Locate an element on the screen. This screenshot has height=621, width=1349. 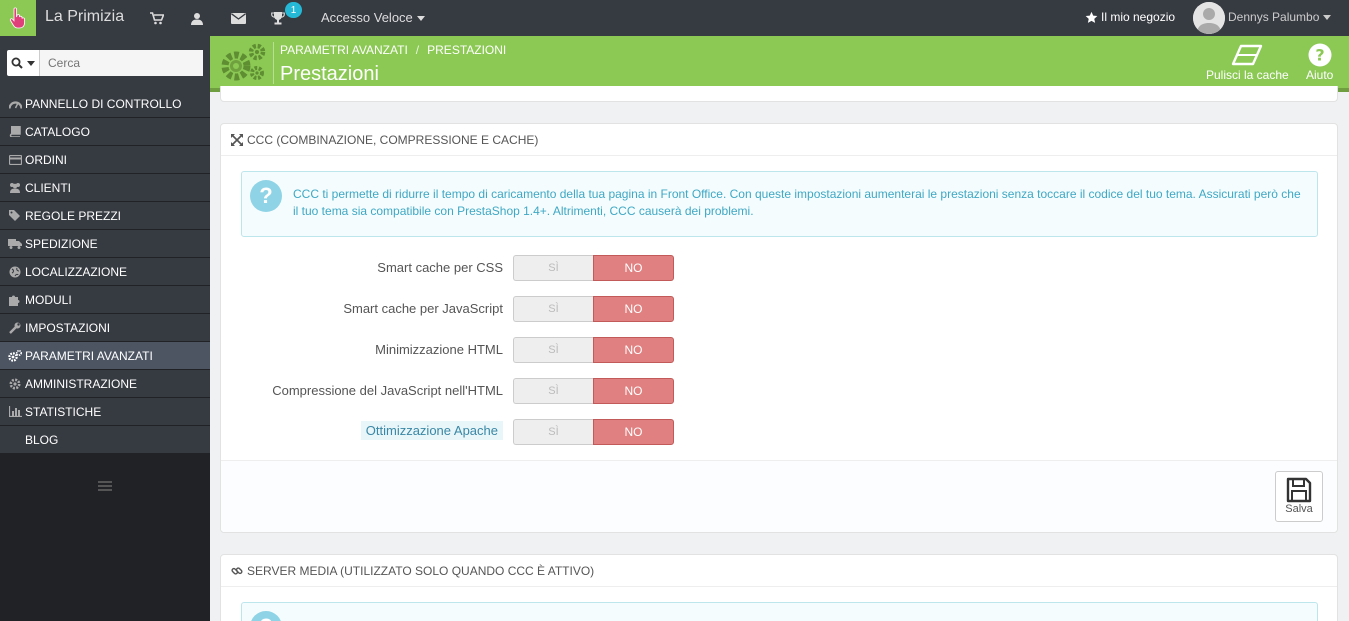
star-icon is located at coordinates (1091, 17).